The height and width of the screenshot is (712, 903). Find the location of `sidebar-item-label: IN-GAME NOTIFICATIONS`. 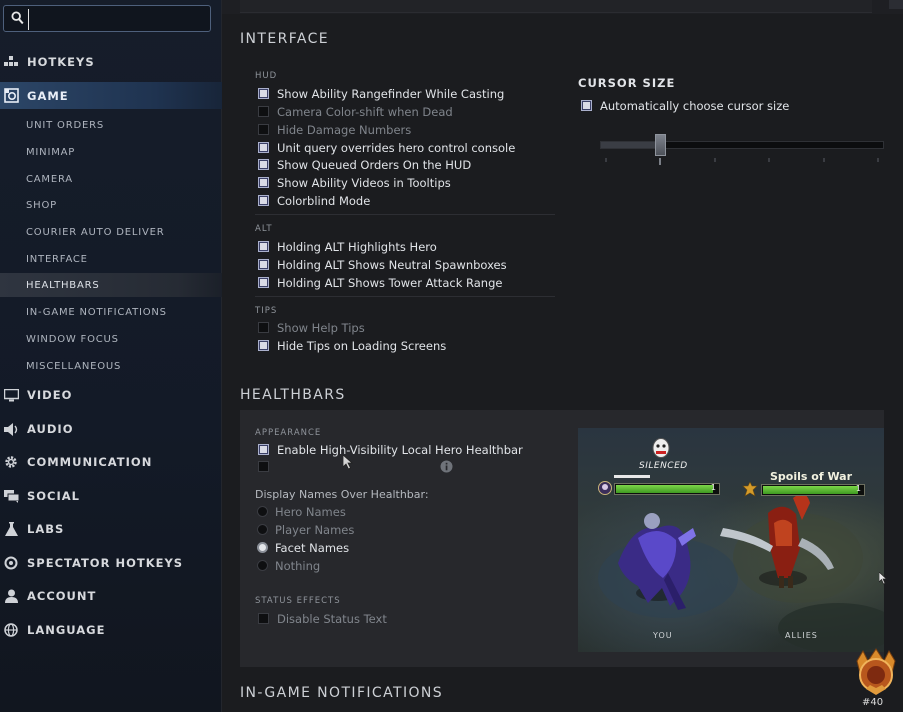

sidebar-item-label: IN-GAME NOTIFICATIONS is located at coordinates (96, 312).